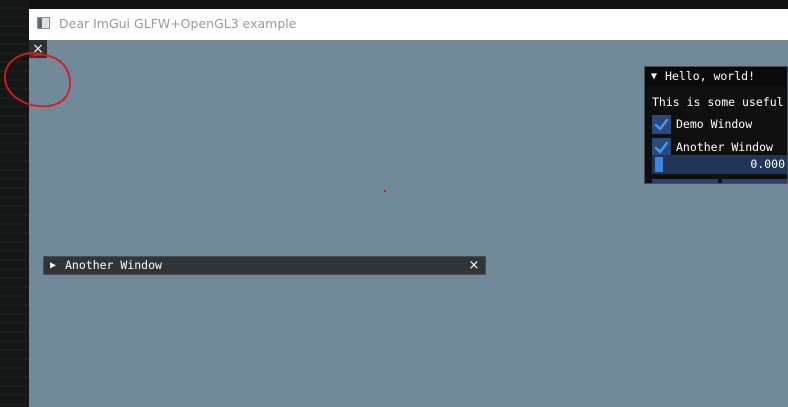  I want to click on app-icon, so click(43, 23).